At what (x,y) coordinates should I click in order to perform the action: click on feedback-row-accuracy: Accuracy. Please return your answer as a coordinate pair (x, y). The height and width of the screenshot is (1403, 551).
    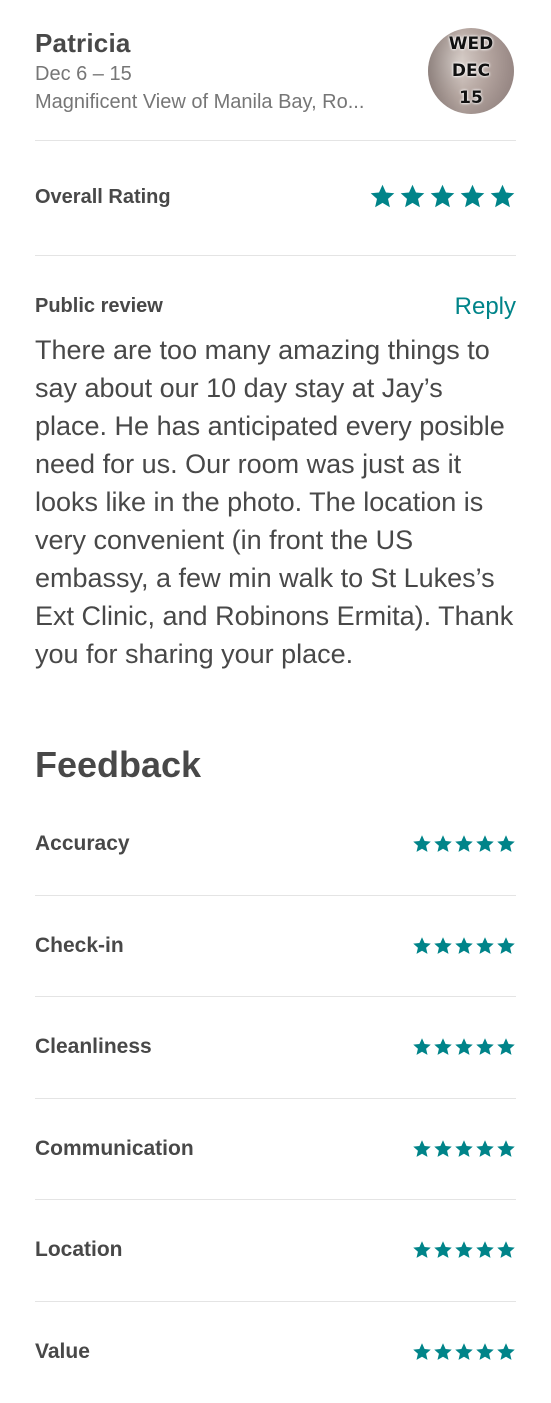
    Looking at the image, I should click on (275, 845).